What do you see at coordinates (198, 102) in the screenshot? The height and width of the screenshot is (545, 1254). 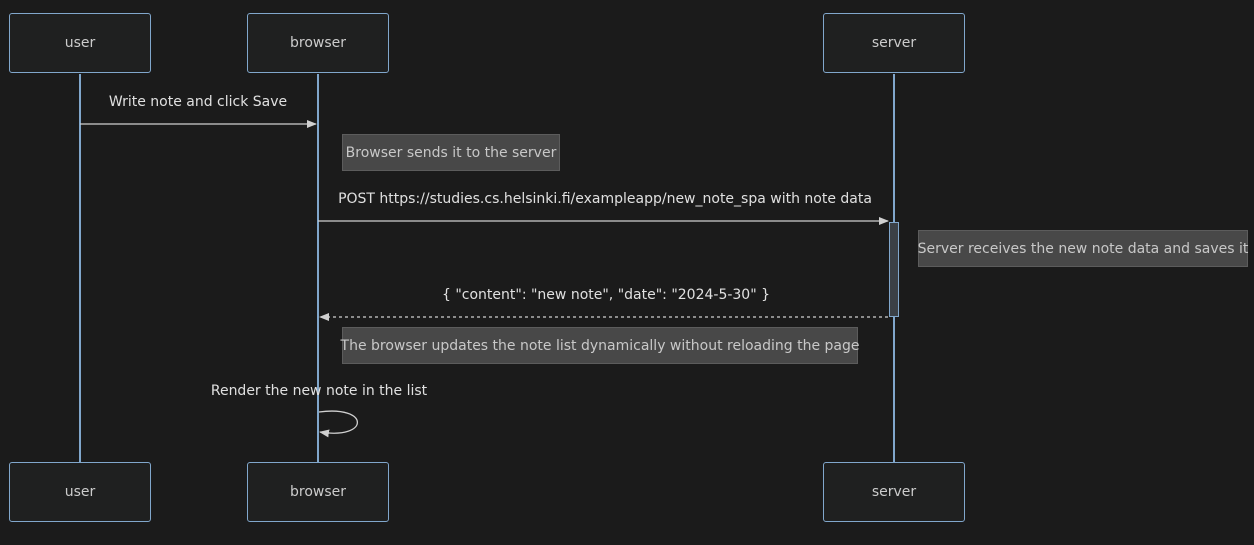 I see `message-label-1: Write note and click Save` at bounding box center [198, 102].